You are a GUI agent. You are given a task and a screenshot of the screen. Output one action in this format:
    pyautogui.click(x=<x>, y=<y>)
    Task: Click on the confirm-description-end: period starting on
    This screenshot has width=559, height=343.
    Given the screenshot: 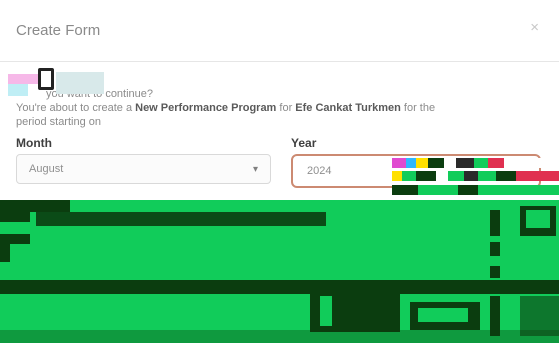 What is the action you would take?
    pyautogui.click(x=58, y=122)
    